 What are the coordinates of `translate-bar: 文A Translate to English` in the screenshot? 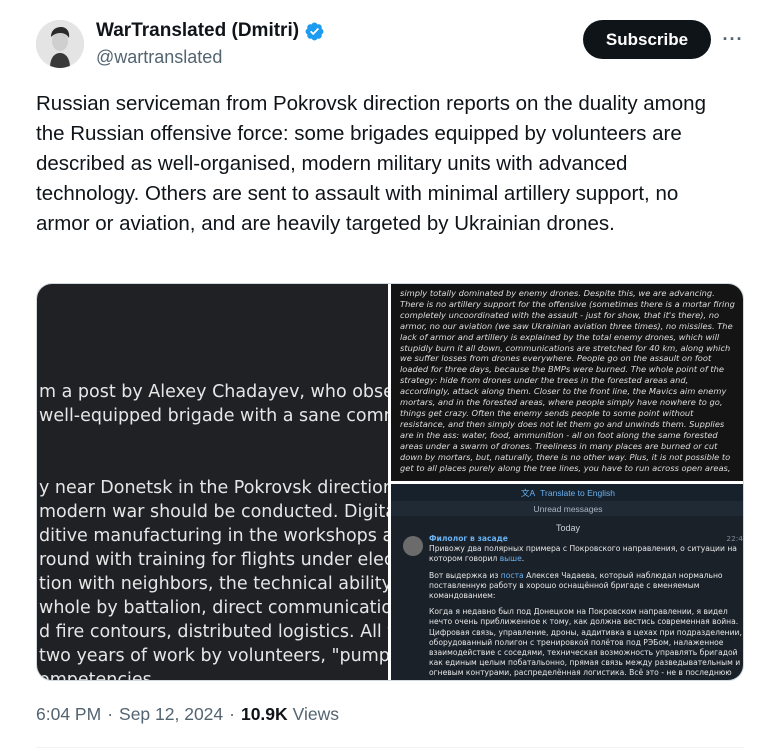 It's located at (567, 492).